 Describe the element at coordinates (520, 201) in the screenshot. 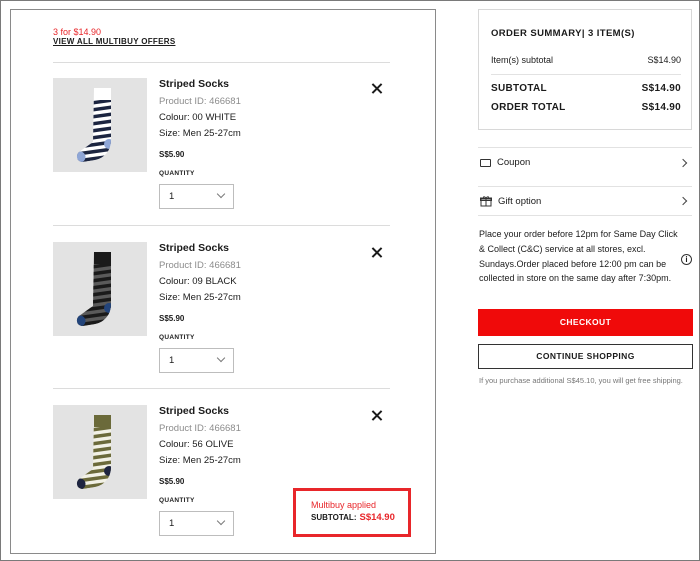

I see `gift-option-label: Gift option` at that location.